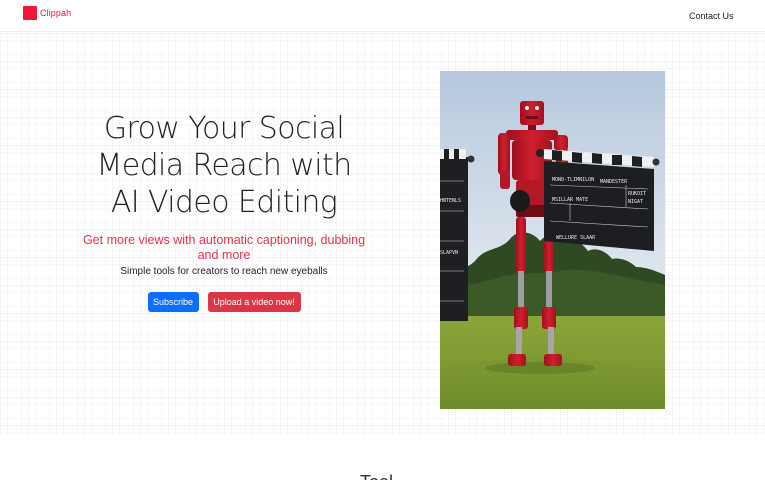  What do you see at coordinates (614, 182) in the screenshot?
I see `board-text-2: MANDESTER` at bounding box center [614, 182].